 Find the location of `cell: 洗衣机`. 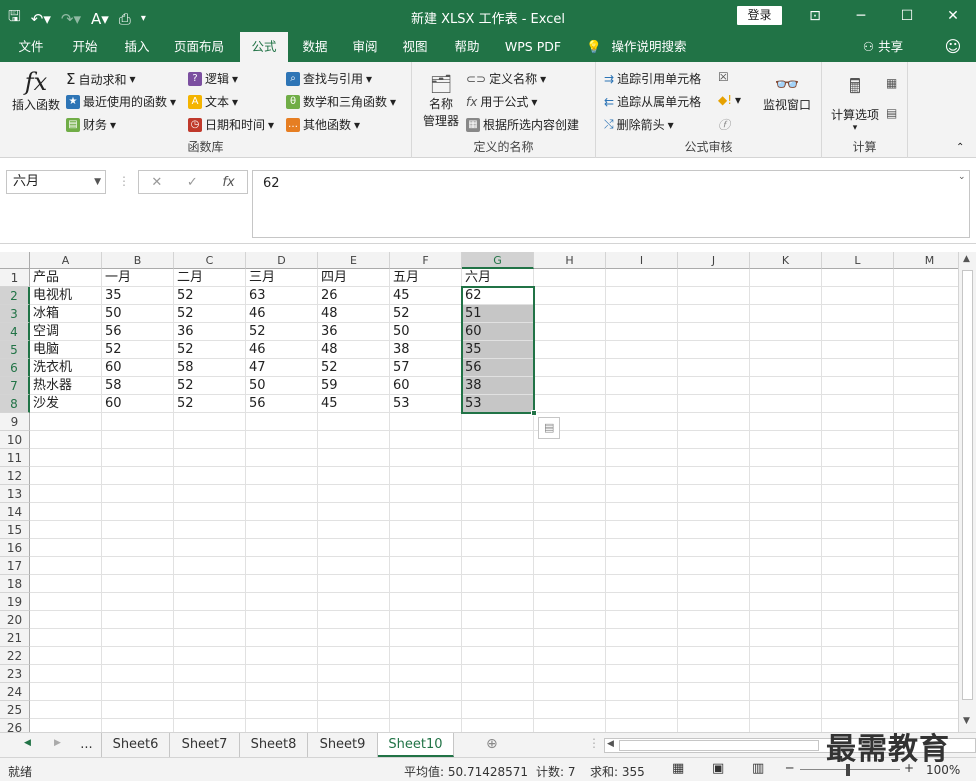

cell: 洗衣机 is located at coordinates (66, 368).